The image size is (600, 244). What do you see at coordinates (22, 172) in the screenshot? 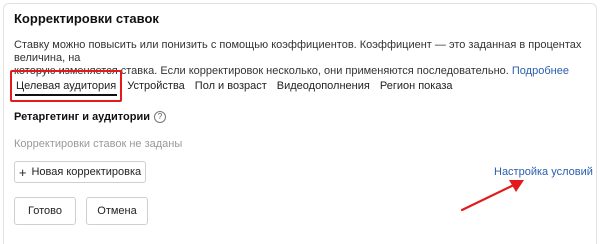
I see `plus-icon: +` at bounding box center [22, 172].